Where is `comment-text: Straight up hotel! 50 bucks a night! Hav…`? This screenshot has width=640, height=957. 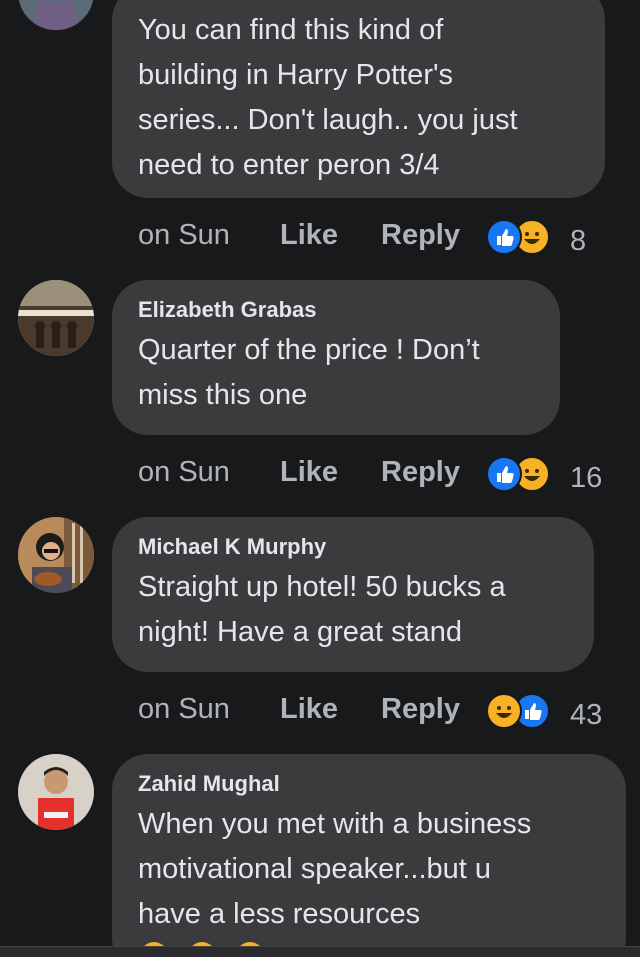 comment-text: Straight up hotel! 50 bucks a night! Hav… is located at coordinates (322, 609).